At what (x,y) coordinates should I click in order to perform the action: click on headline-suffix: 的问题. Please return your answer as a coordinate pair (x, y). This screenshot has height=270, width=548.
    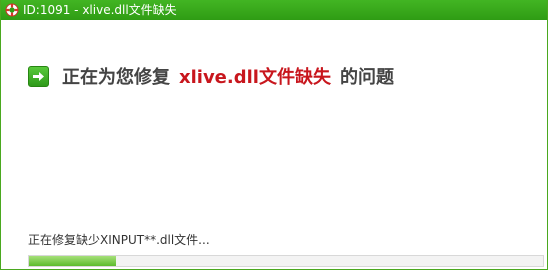
    Looking at the image, I should click on (366, 77).